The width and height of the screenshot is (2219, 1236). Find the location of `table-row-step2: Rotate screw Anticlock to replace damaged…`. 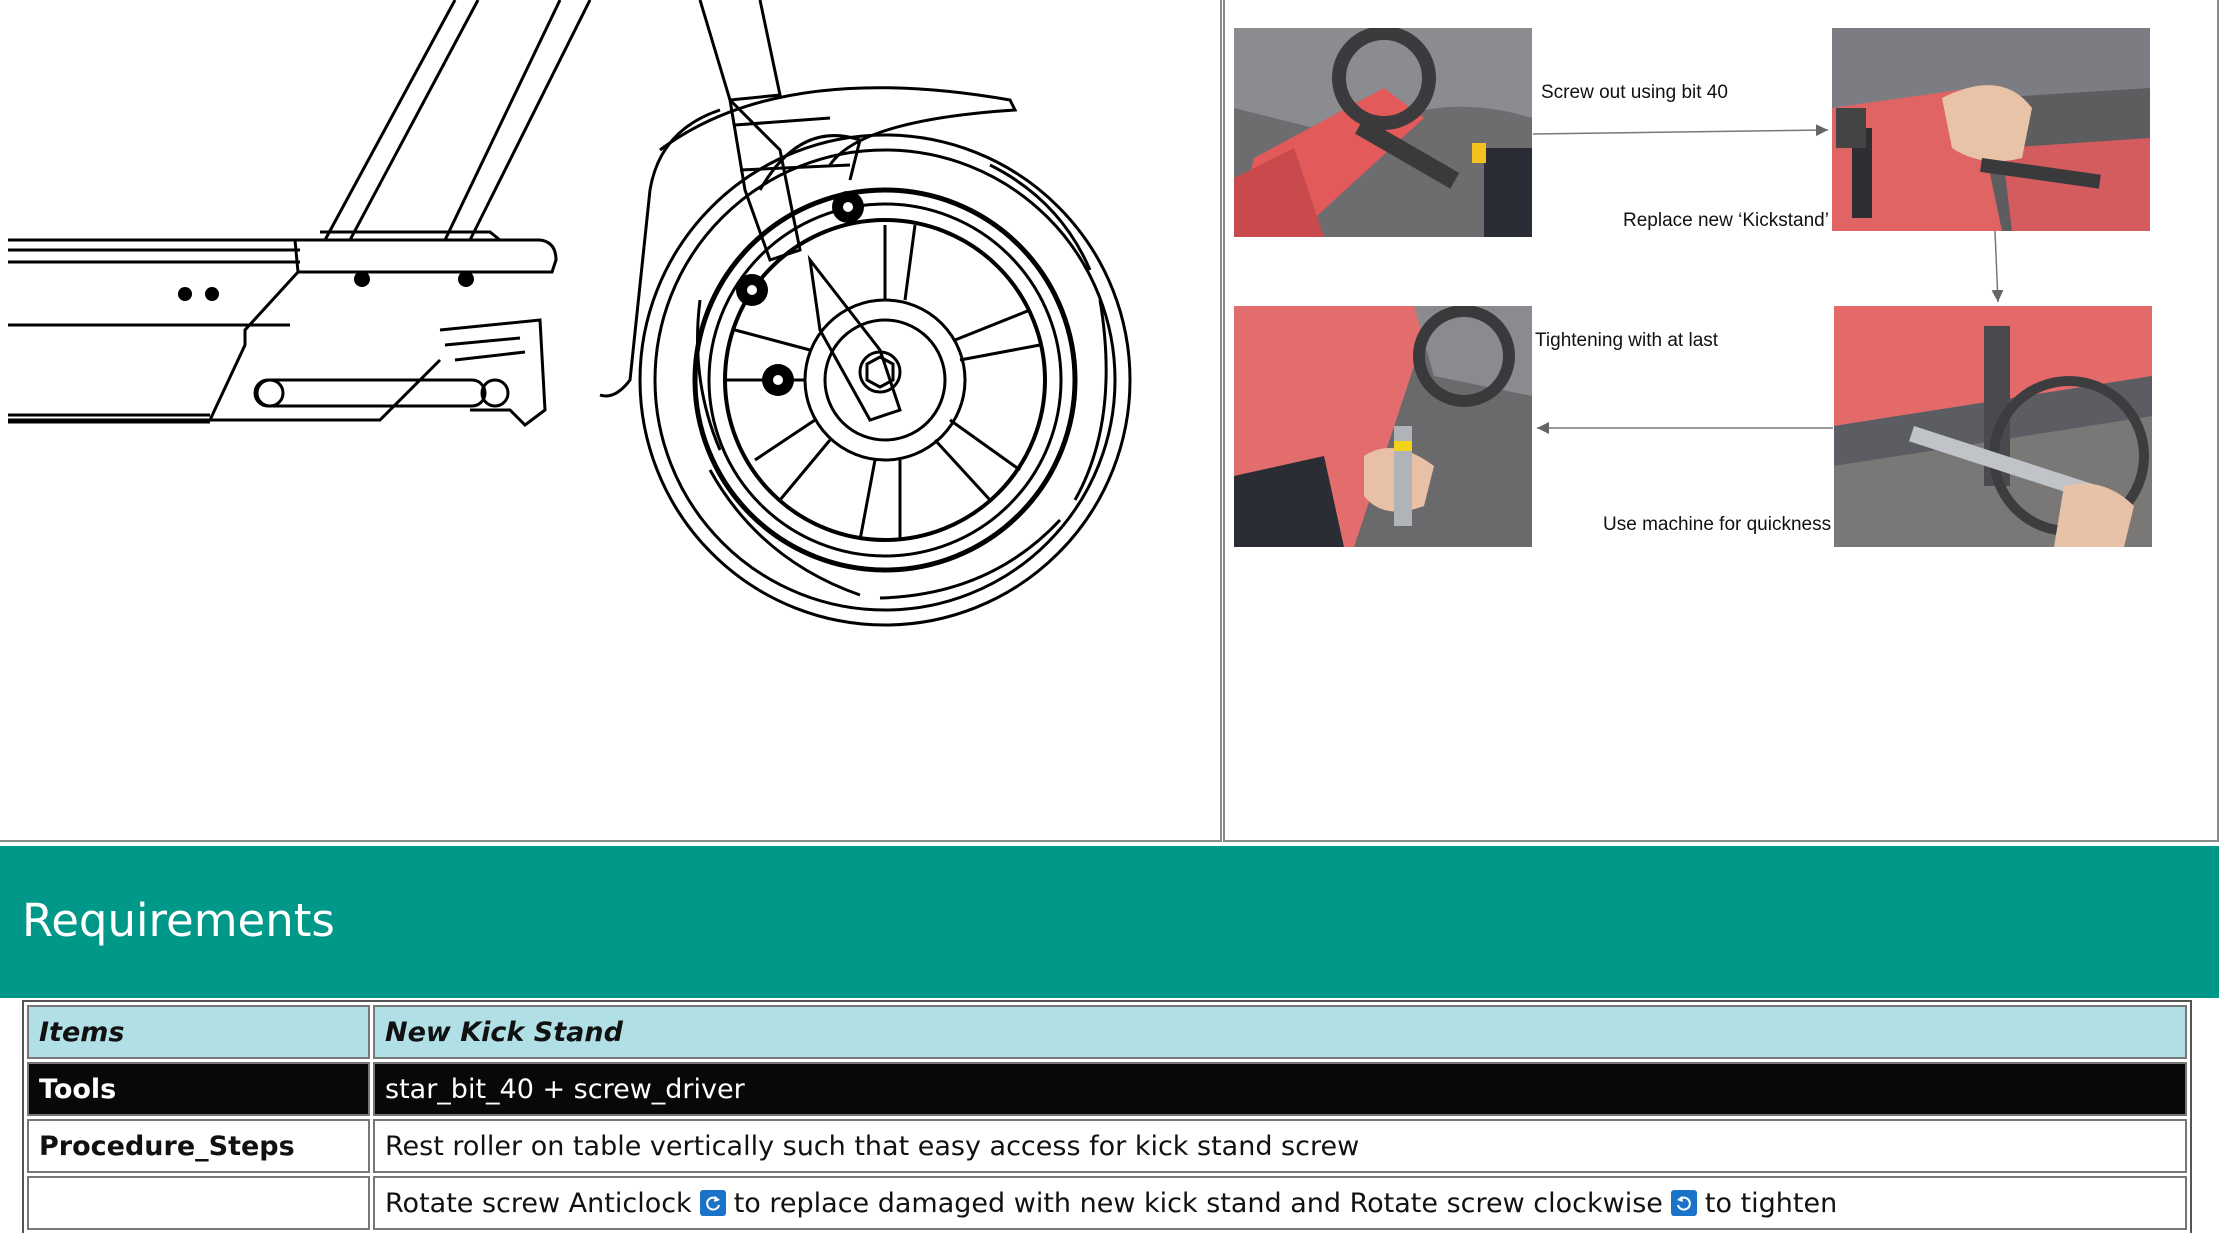

table-row-step2: Rotate screw Anticlock to replace damaged… is located at coordinates (1107, 1203).